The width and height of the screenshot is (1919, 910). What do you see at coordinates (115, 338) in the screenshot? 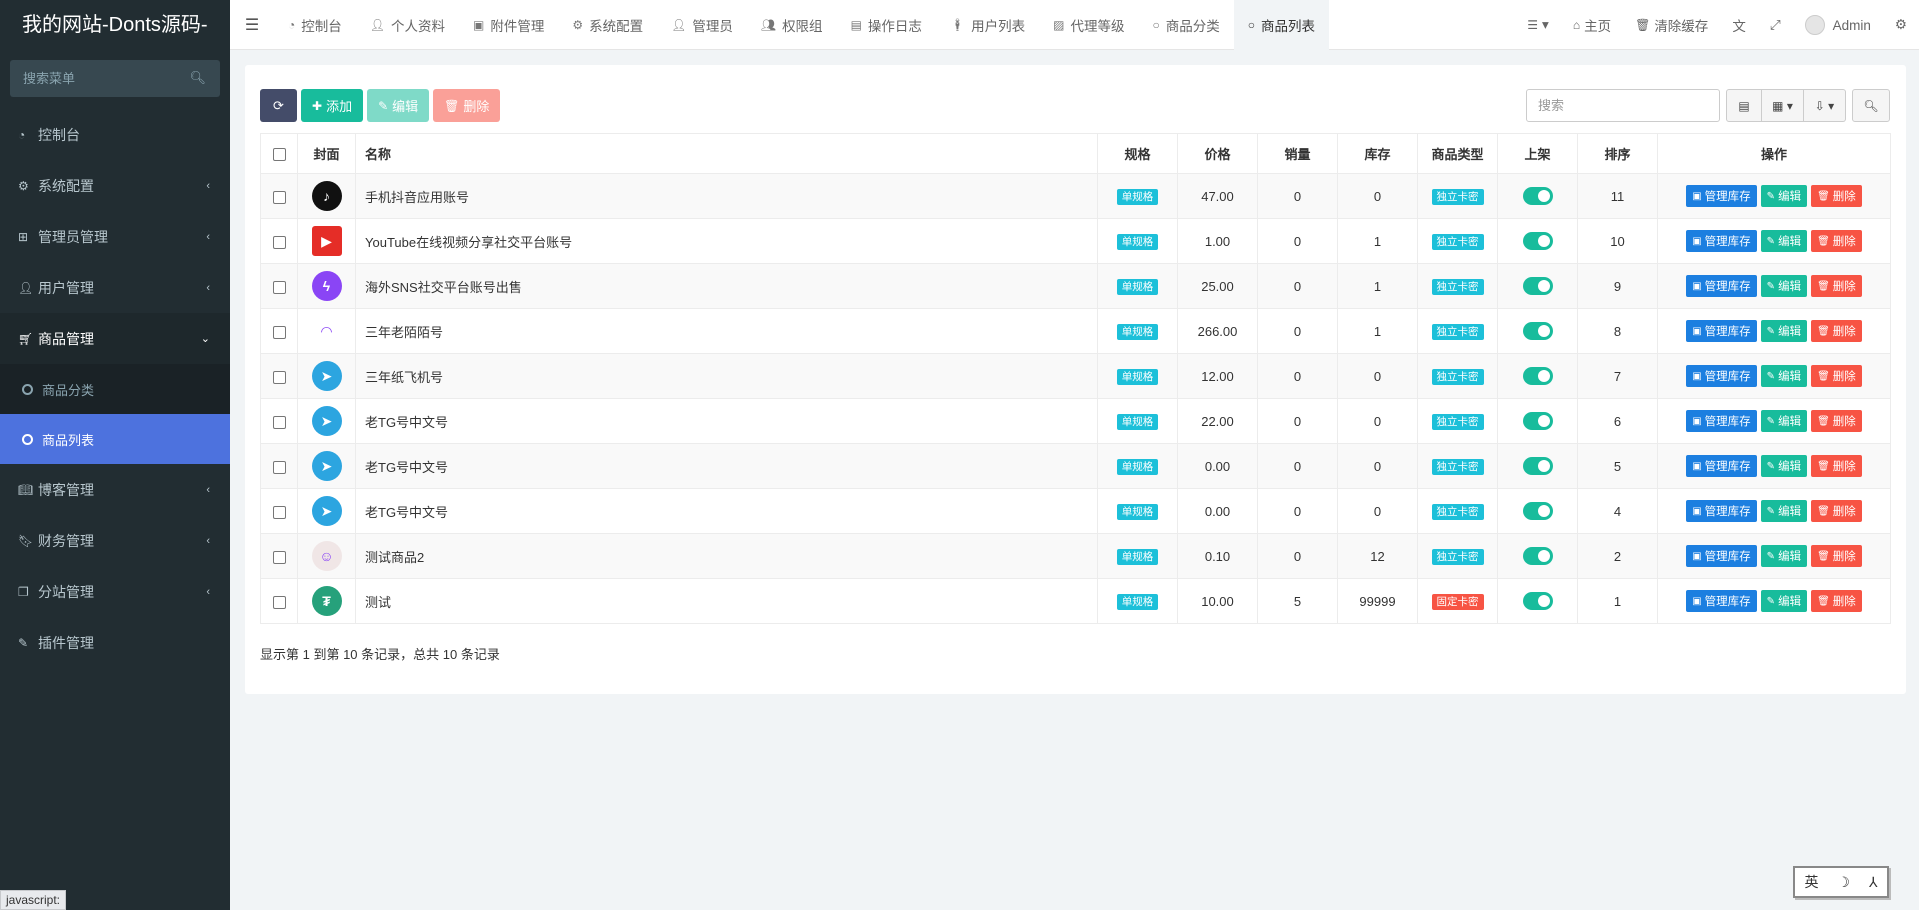
I see `sidebar-item-4: 🛒︎ 商品管理 ⌄` at bounding box center [115, 338].